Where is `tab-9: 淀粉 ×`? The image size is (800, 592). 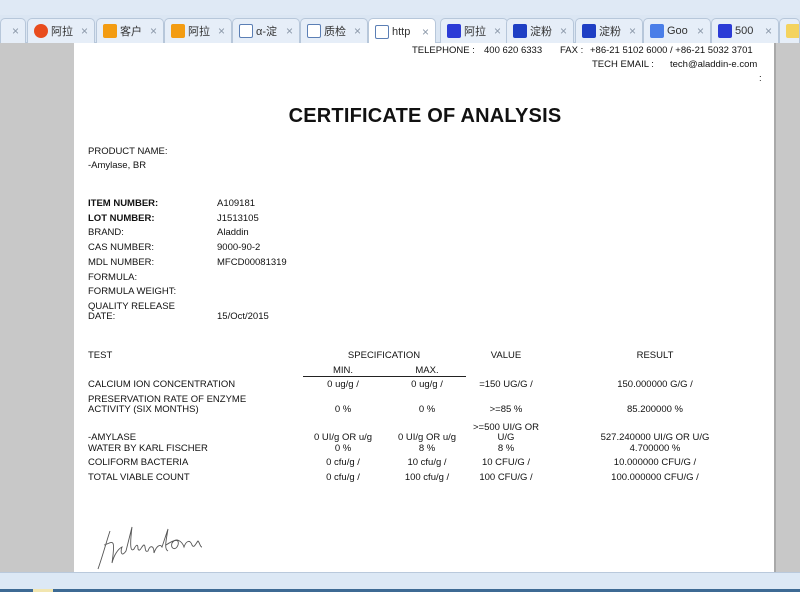
tab-9: 淀粉 × is located at coordinates (609, 30).